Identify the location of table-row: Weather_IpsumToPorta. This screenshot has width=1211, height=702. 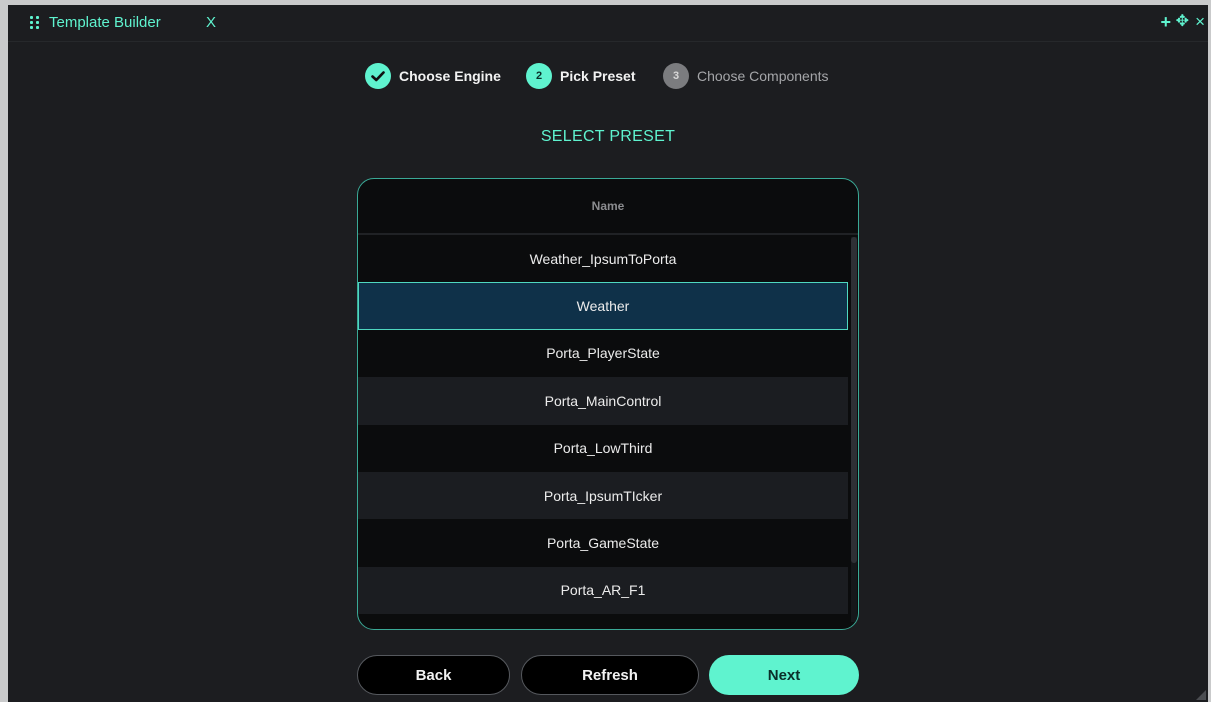
(603, 258).